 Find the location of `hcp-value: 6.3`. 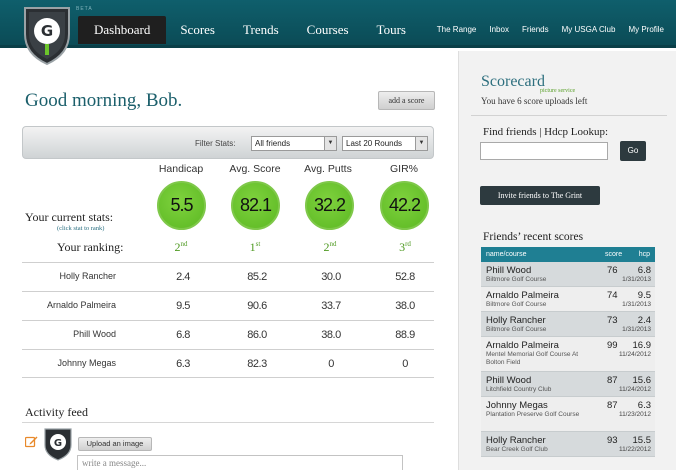

hcp-value: 6.3 is located at coordinates (644, 405).